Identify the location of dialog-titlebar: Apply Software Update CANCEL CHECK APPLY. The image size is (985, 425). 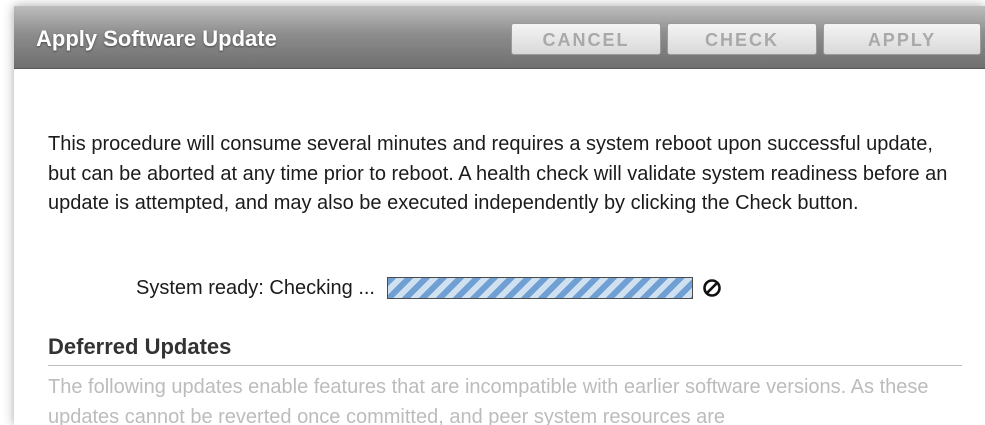
(499, 37).